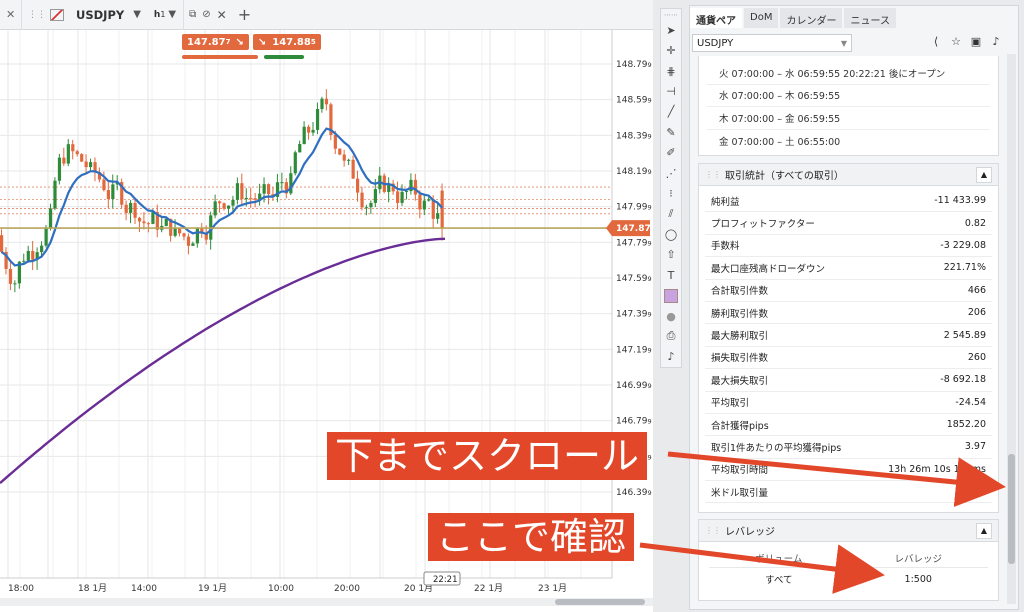 This screenshot has height=612, width=1024. What do you see at coordinates (975, 447) in the screenshot?
I see `stat-value: 3.97` at bounding box center [975, 447].